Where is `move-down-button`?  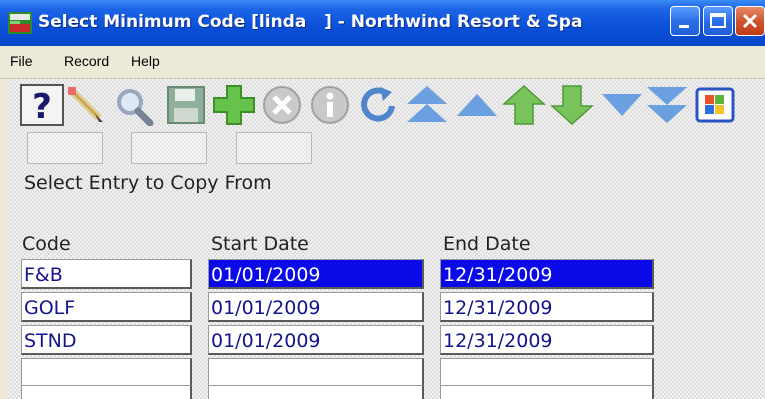 move-down-button is located at coordinates (572, 105).